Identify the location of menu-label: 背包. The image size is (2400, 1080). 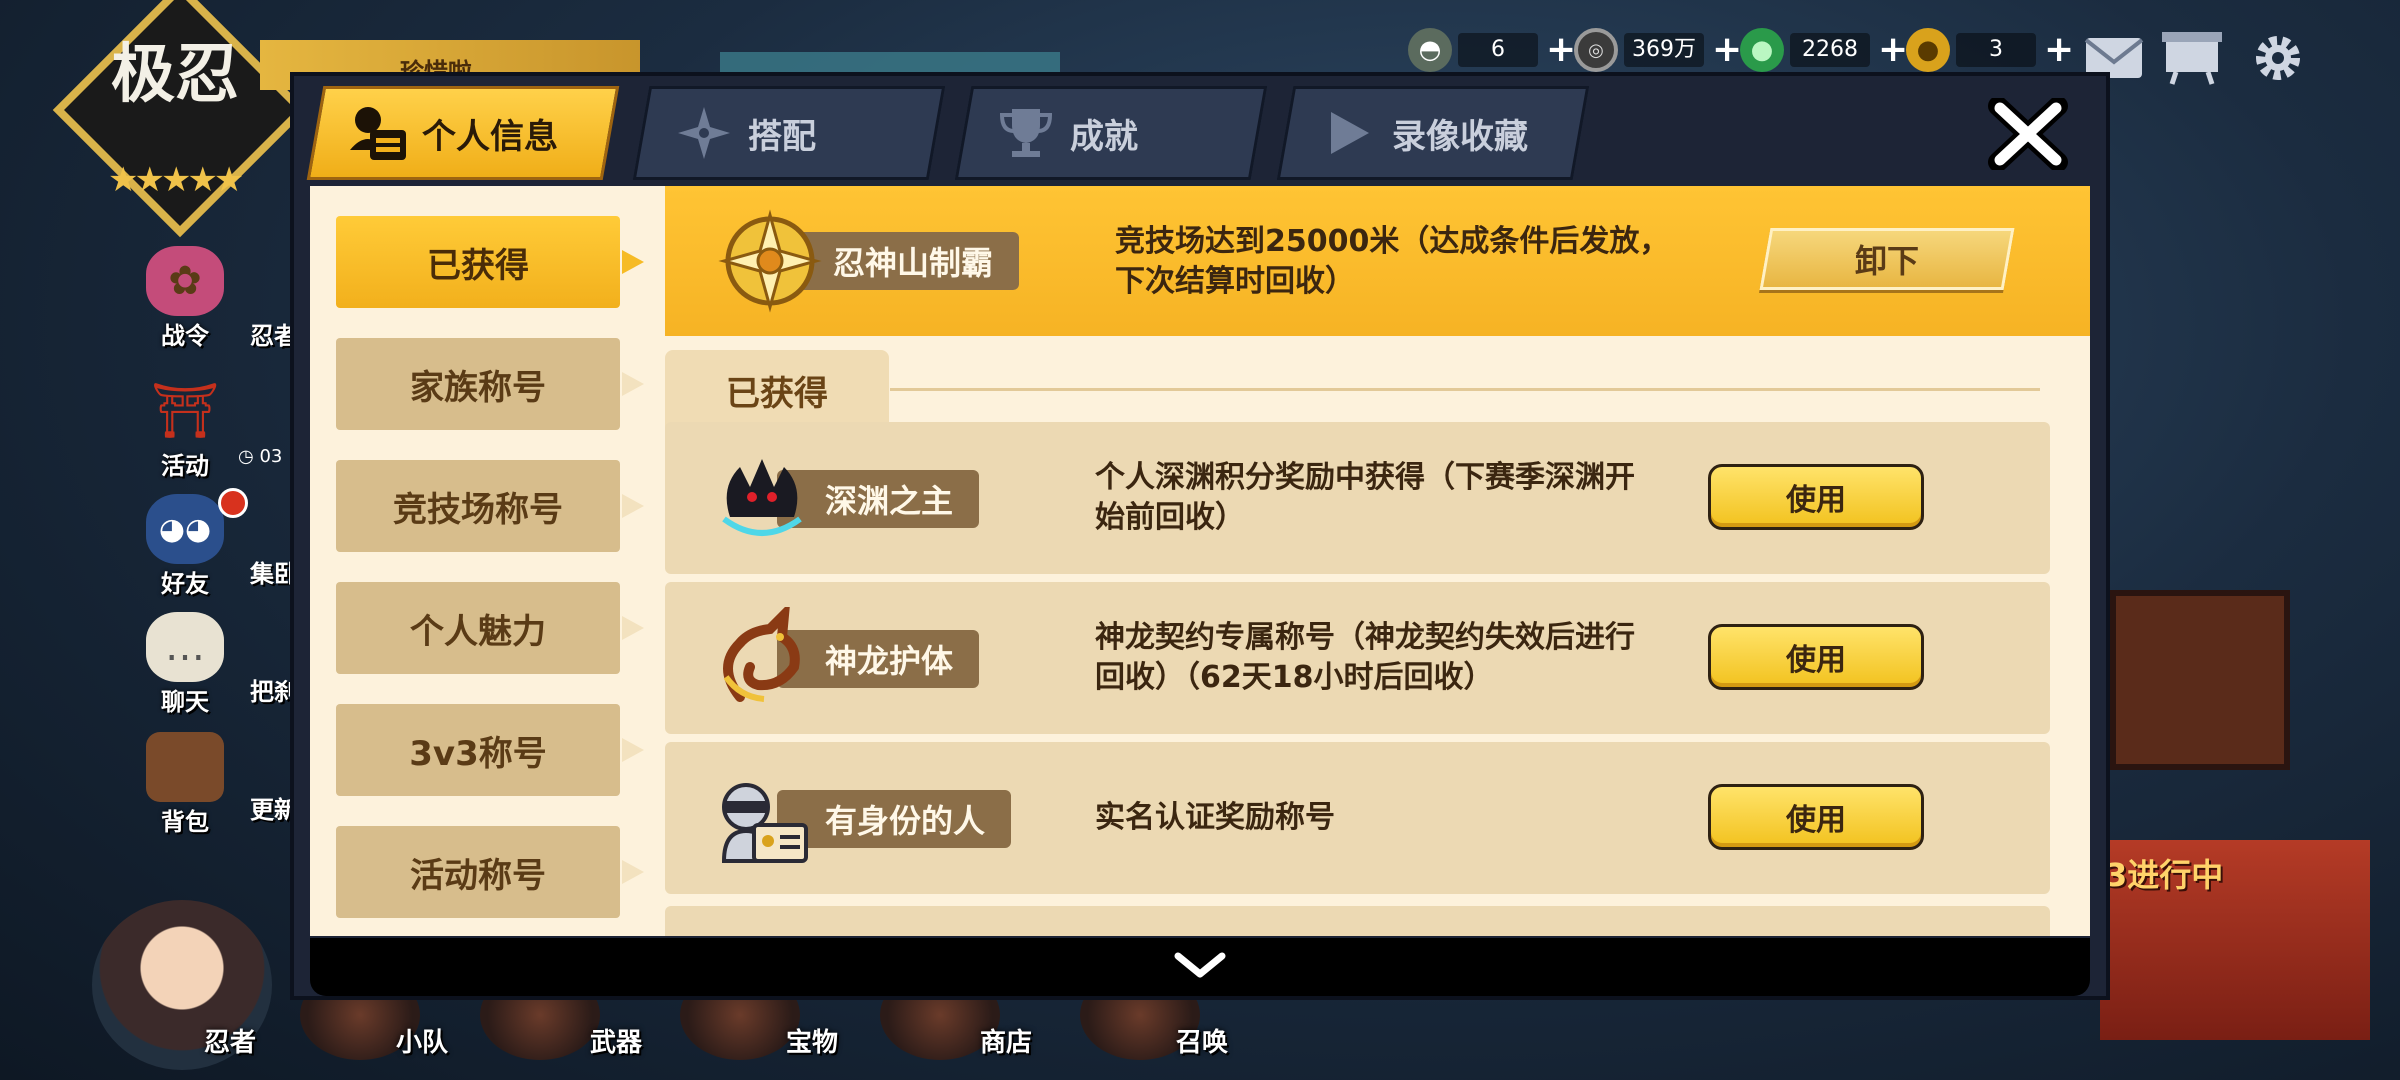
(185, 822).